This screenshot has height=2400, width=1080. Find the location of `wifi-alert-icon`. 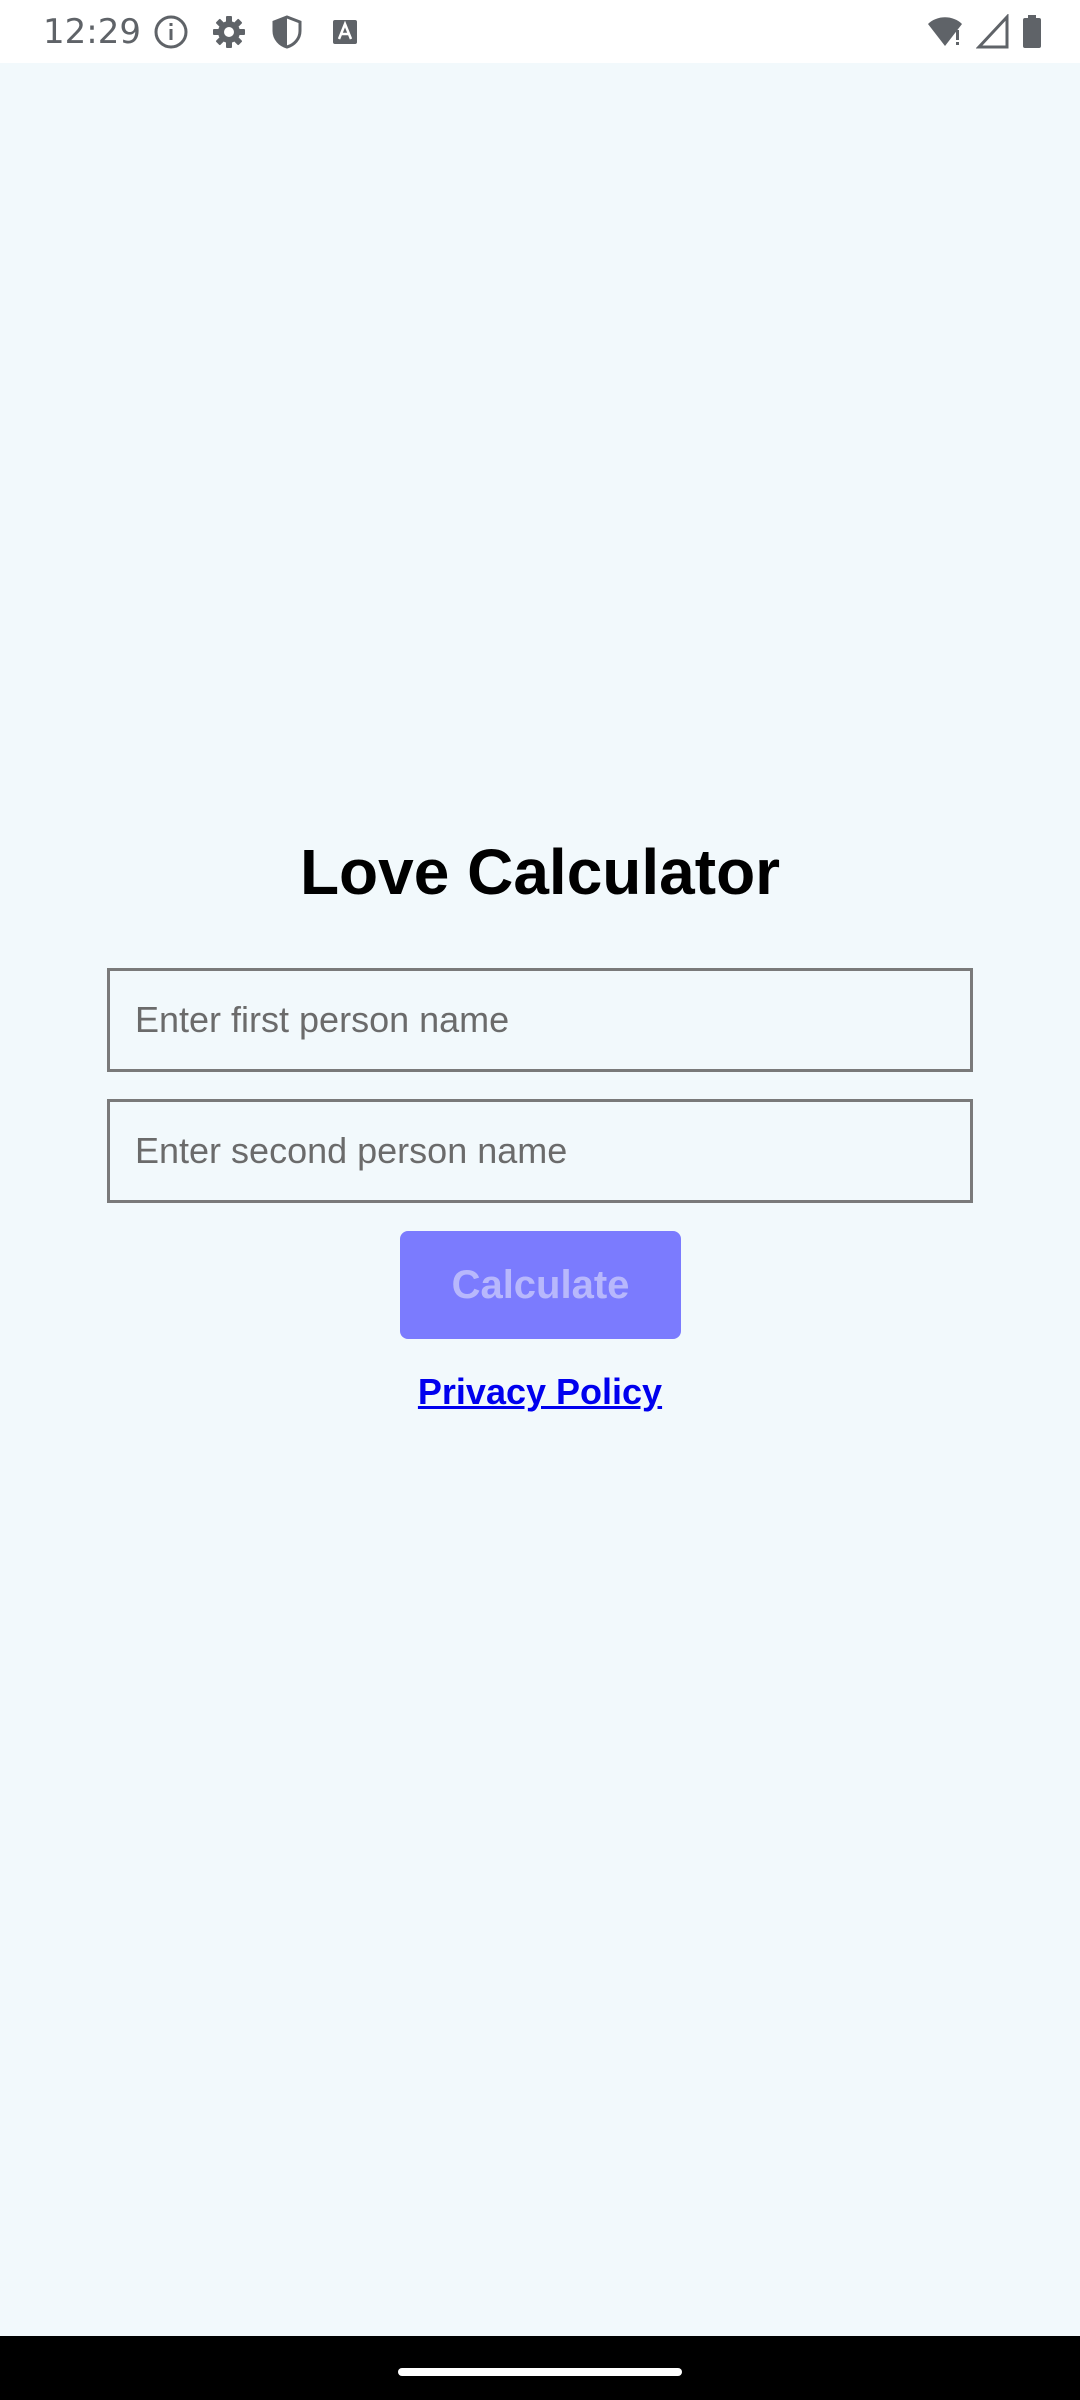

wifi-alert-icon is located at coordinates (946, 32).